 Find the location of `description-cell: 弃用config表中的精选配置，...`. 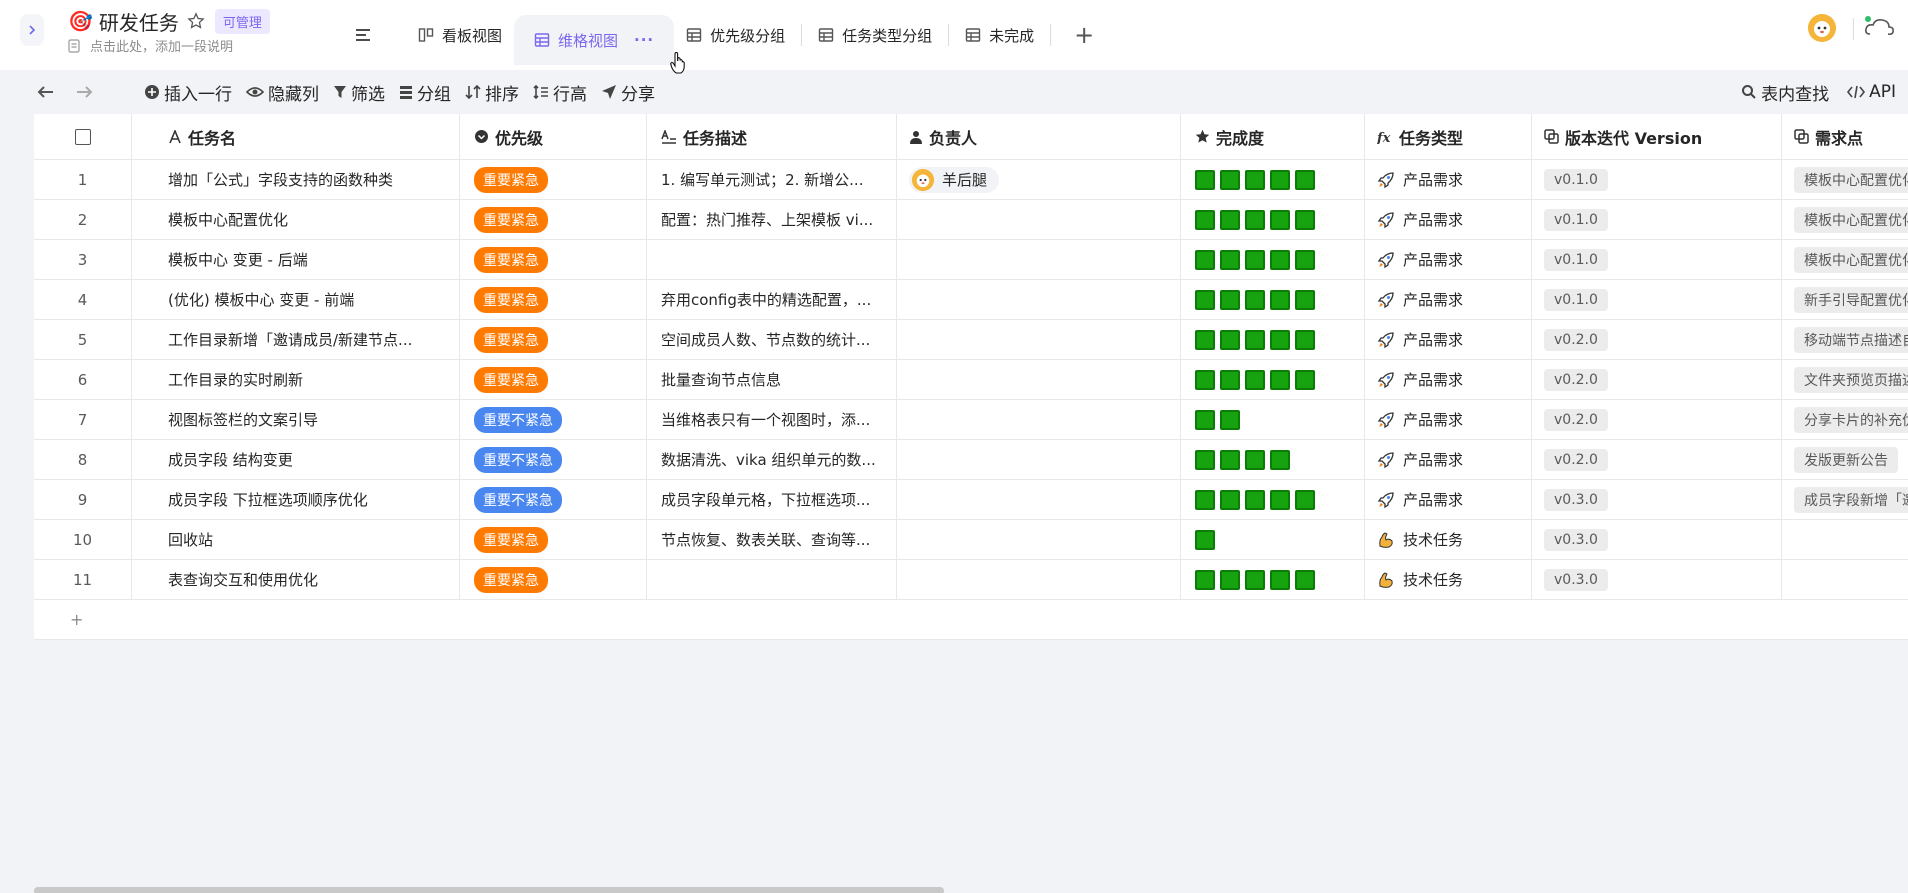

description-cell: 弃用config表中的精选配置，... is located at coordinates (772, 299).